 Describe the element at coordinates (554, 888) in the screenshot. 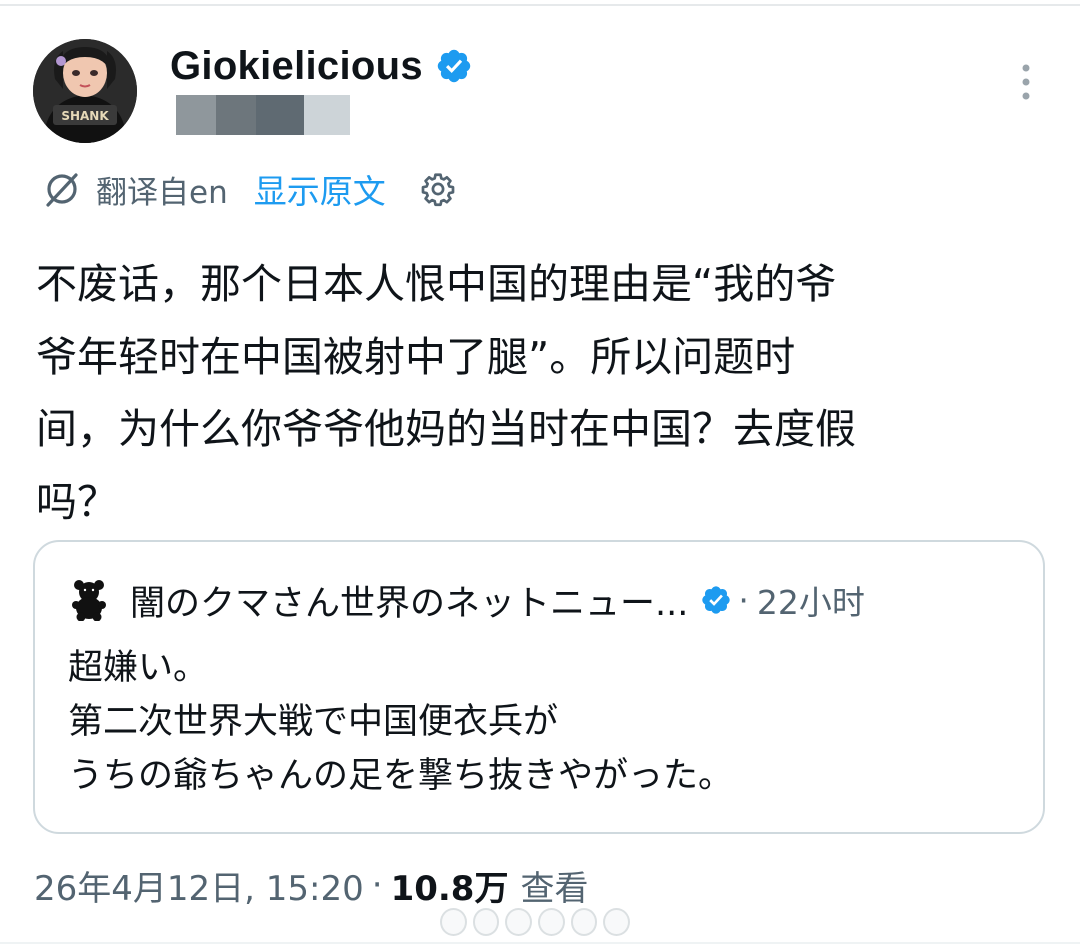

I see `views-label: 查看` at that location.